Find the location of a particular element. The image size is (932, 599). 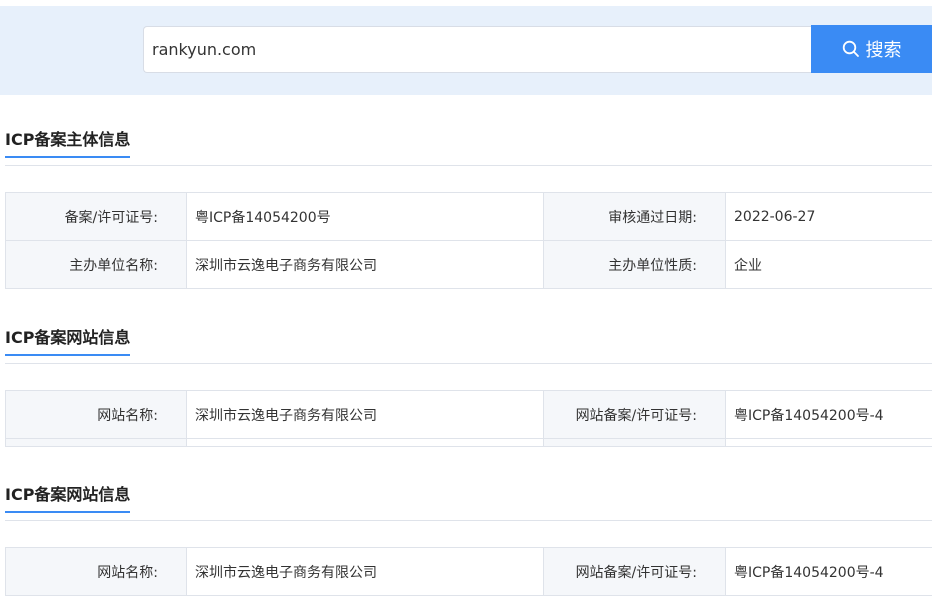

value-license-number: 粤ICP备14054200号 is located at coordinates (365, 216).